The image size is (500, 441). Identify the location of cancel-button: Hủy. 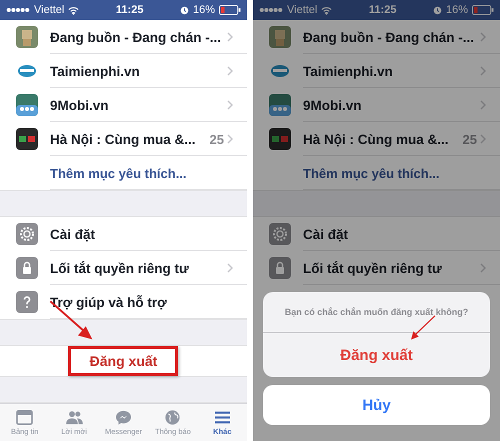
(376, 405).